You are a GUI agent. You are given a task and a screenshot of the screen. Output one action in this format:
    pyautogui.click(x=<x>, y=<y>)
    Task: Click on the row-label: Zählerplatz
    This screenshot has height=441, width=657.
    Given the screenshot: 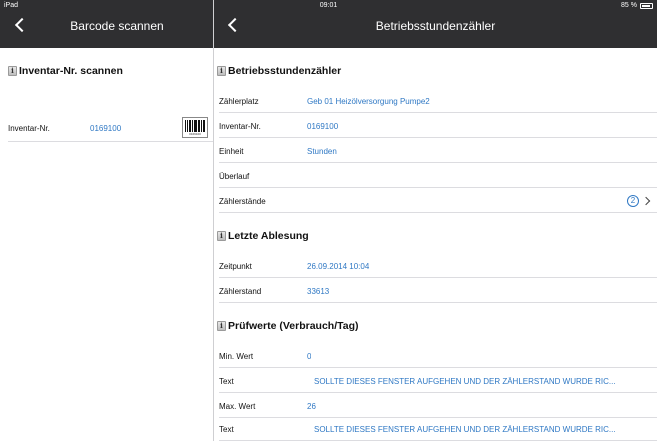 What is the action you would take?
    pyautogui.click(x=239, y=101)
    